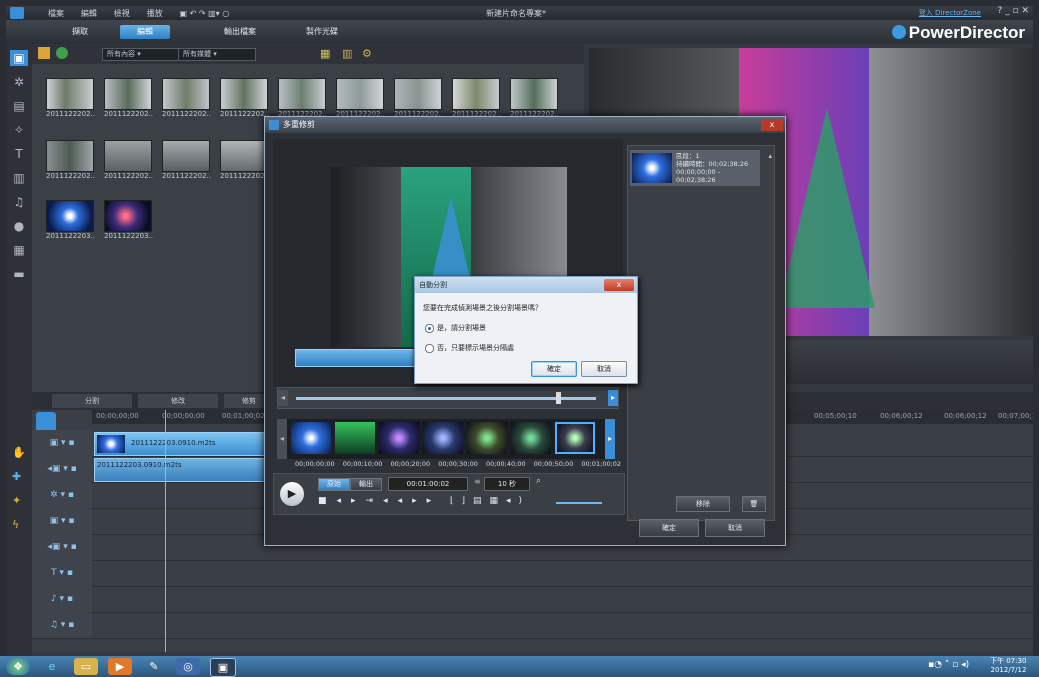  I want to click on tray-icons: ▪◔ ˄ ▫ ◂), so click(948, 665).